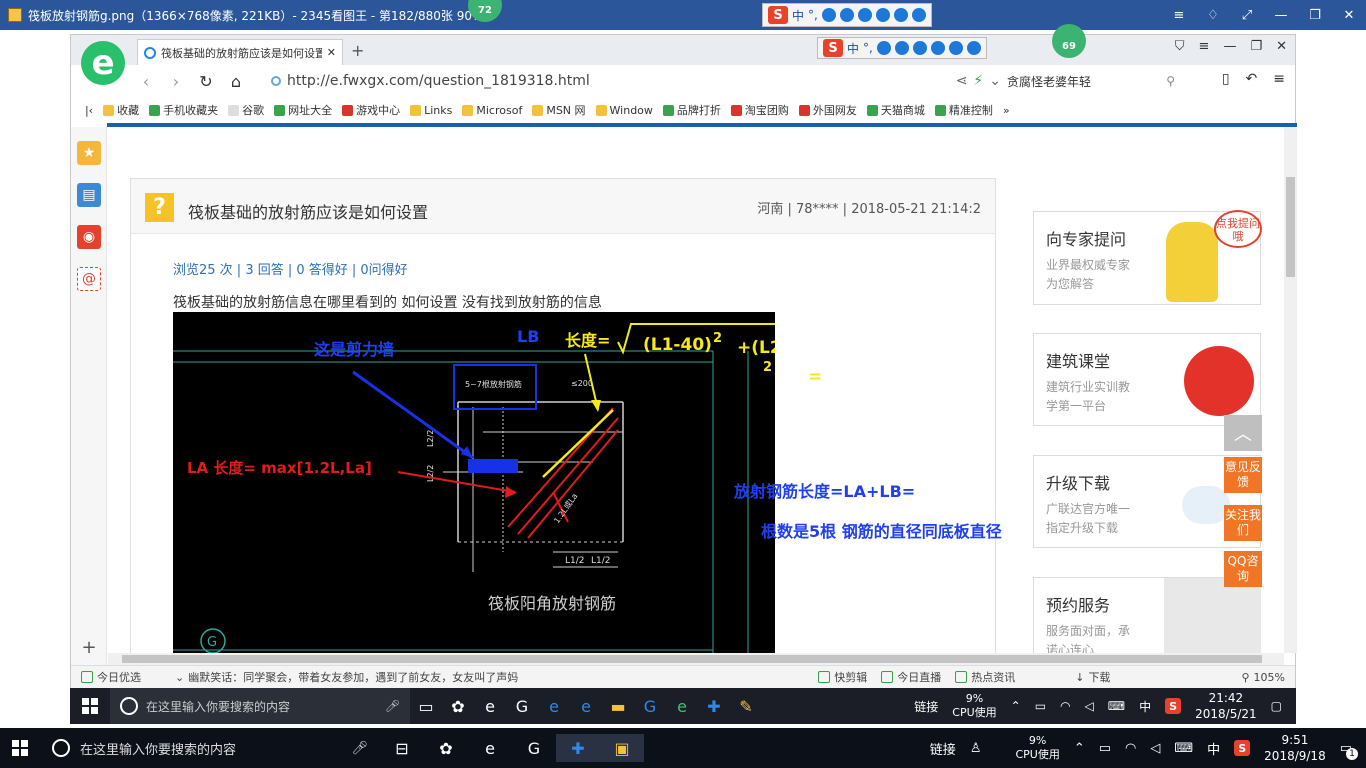  I want to click on ad-ask-expert: 向专家提问 业界最权威专家 为您解答 点我提问哦, so click(1147, 257).